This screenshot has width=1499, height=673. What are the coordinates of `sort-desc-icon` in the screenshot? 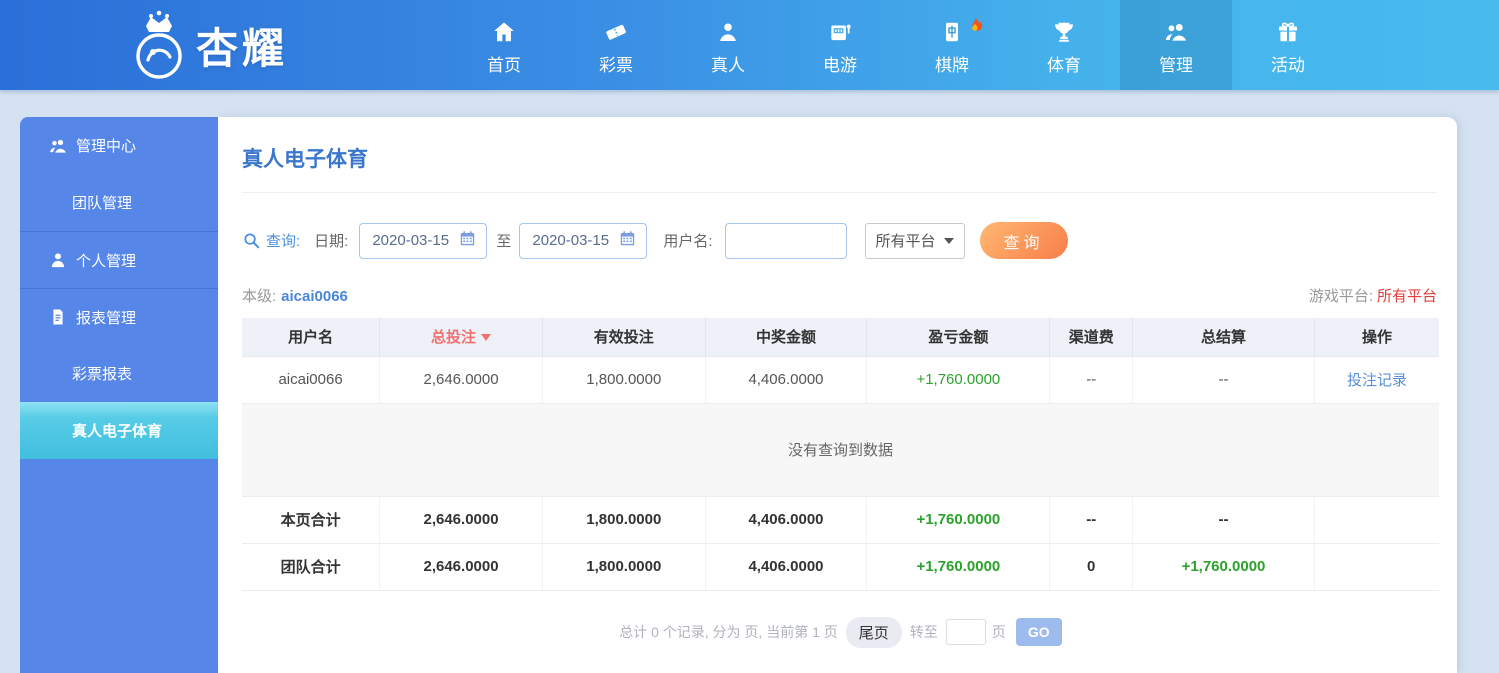 It's located at (486, 338).